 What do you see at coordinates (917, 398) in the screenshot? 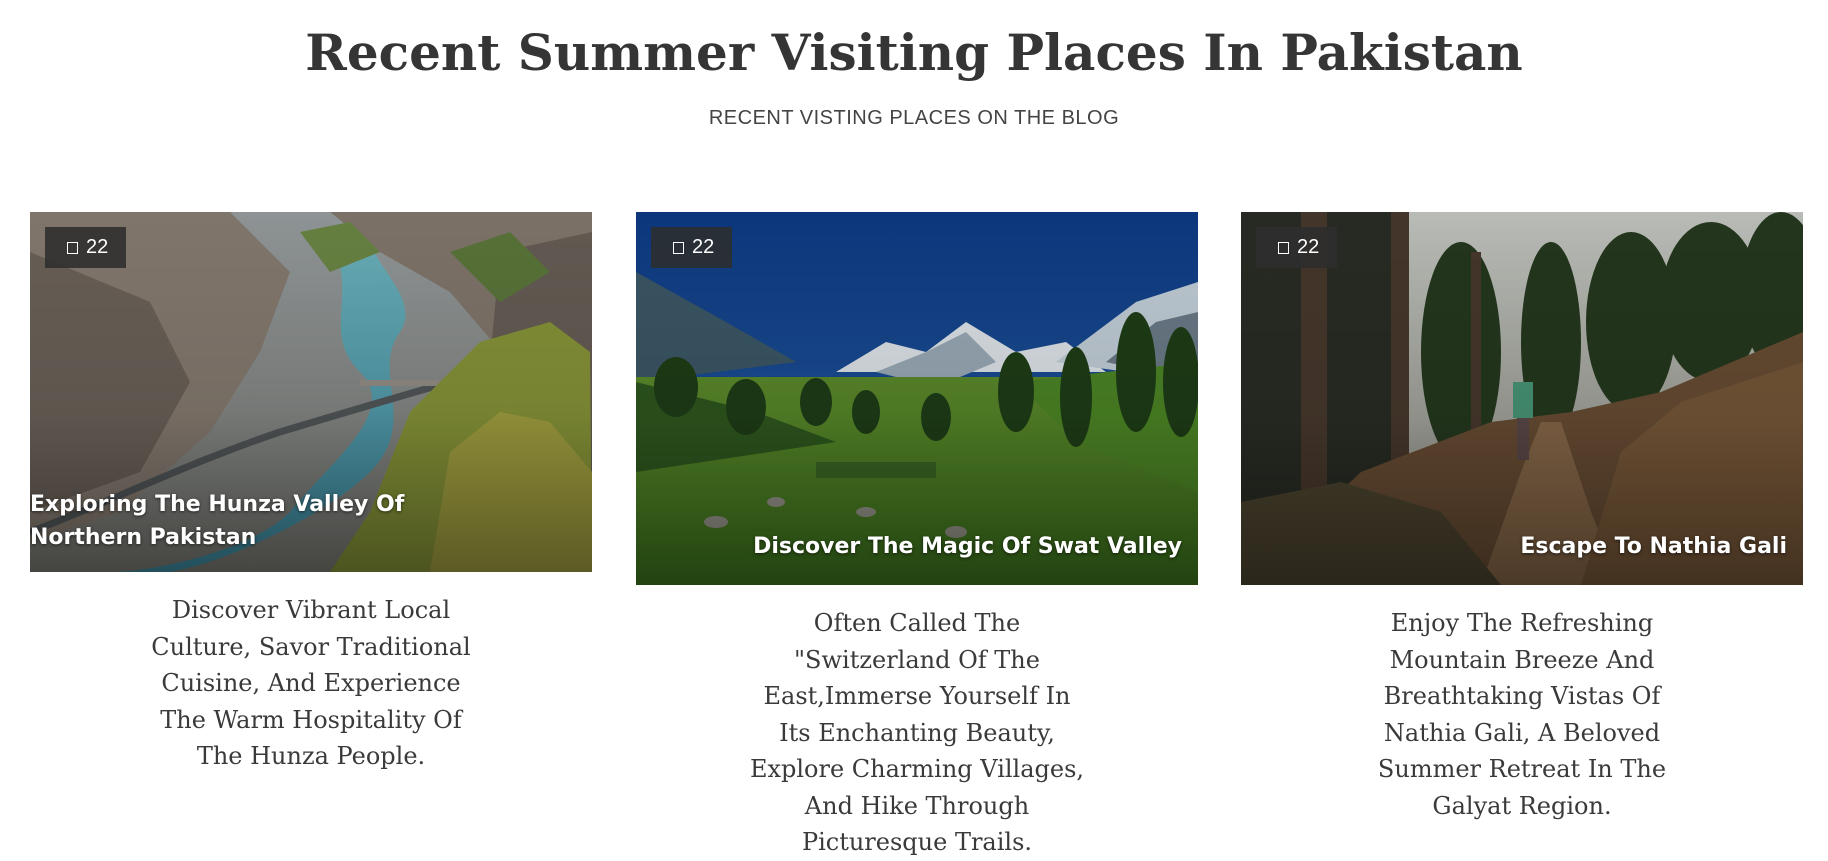
I see `post-image-swat: 22 Discover The Magic Of Swat Valley` at bounding box center [917, 398].